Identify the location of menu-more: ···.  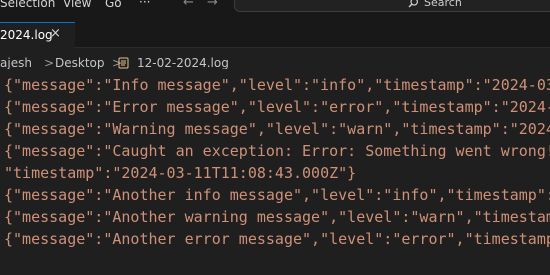
(144, 4).